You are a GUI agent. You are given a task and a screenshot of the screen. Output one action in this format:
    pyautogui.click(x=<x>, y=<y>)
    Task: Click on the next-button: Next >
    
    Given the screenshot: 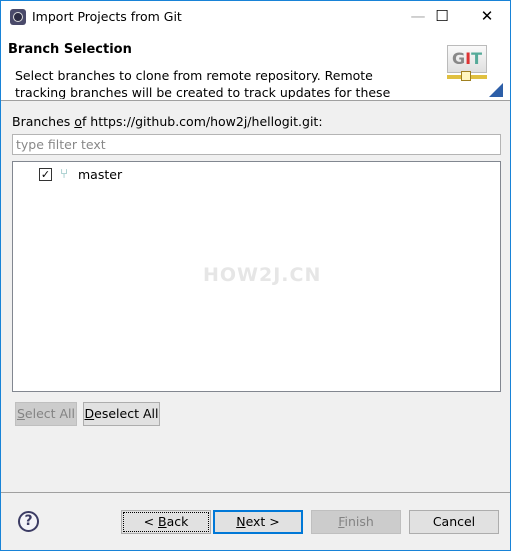 What is the action you would take?
    pyautogui.click(x=258, y=522)
    